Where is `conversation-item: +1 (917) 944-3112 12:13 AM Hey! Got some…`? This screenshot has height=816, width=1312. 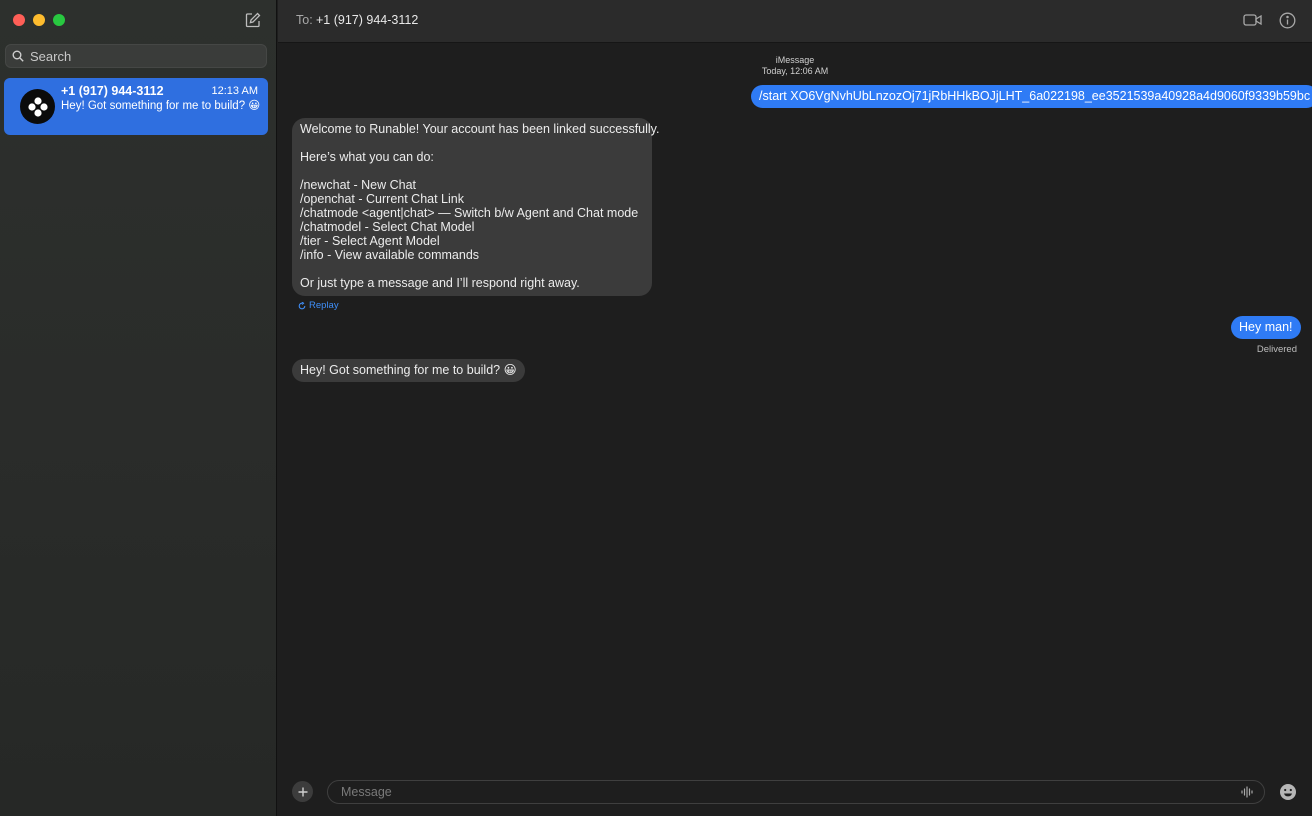
conversation-item: +1 (917) 944-3112 12:13 AM Hey! Got some… is located at coordinates (136, 106).